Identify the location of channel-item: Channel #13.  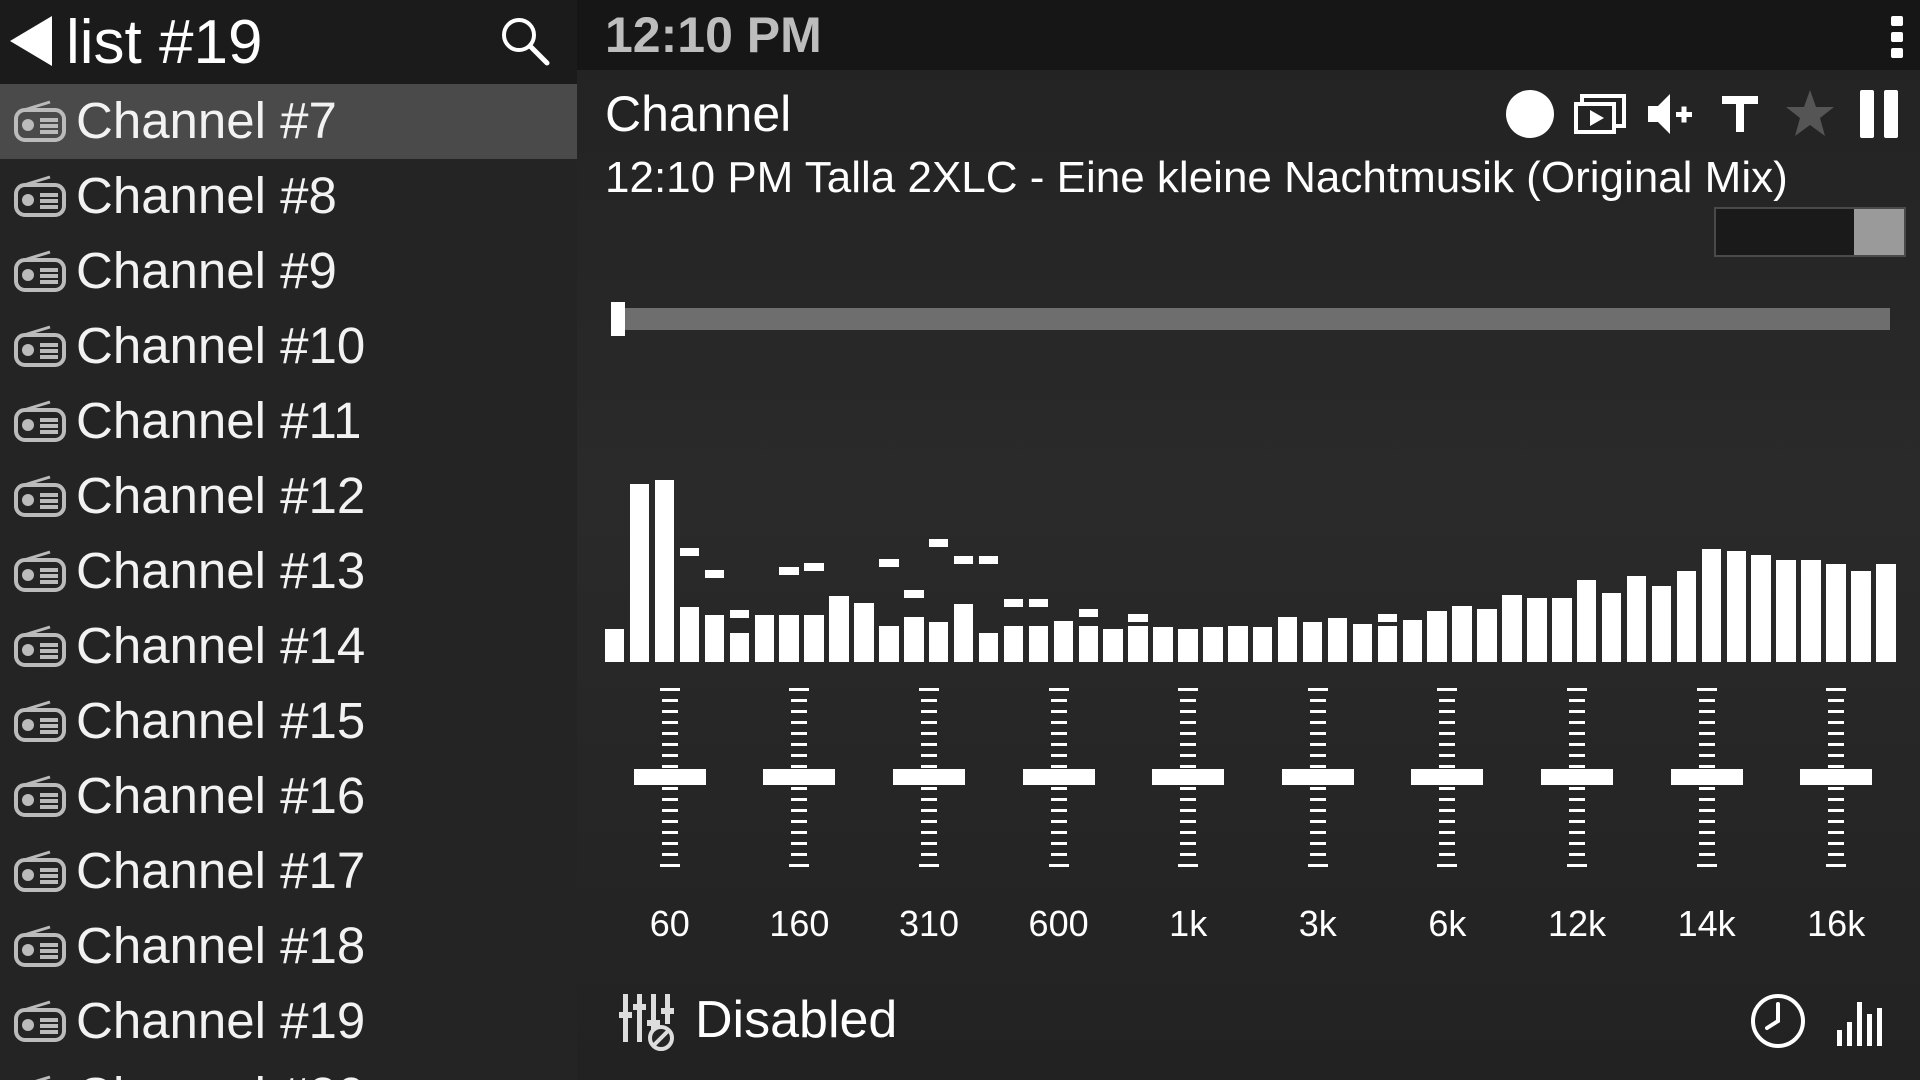
(288, 571).